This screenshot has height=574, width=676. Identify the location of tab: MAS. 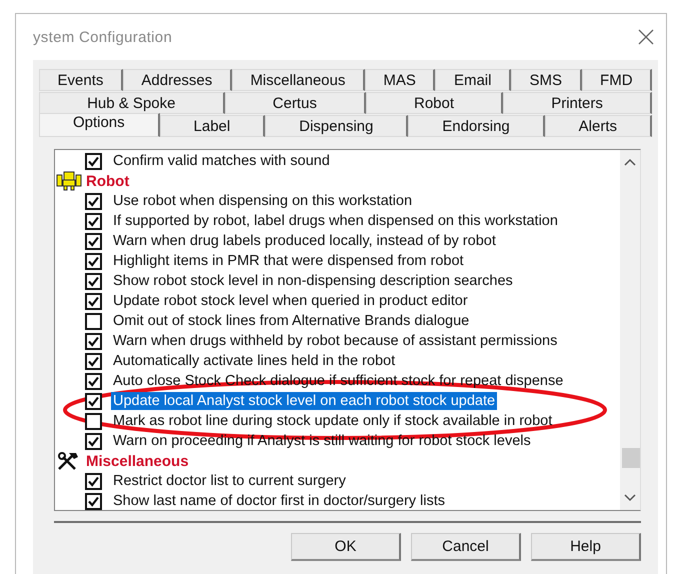
(400, 80).